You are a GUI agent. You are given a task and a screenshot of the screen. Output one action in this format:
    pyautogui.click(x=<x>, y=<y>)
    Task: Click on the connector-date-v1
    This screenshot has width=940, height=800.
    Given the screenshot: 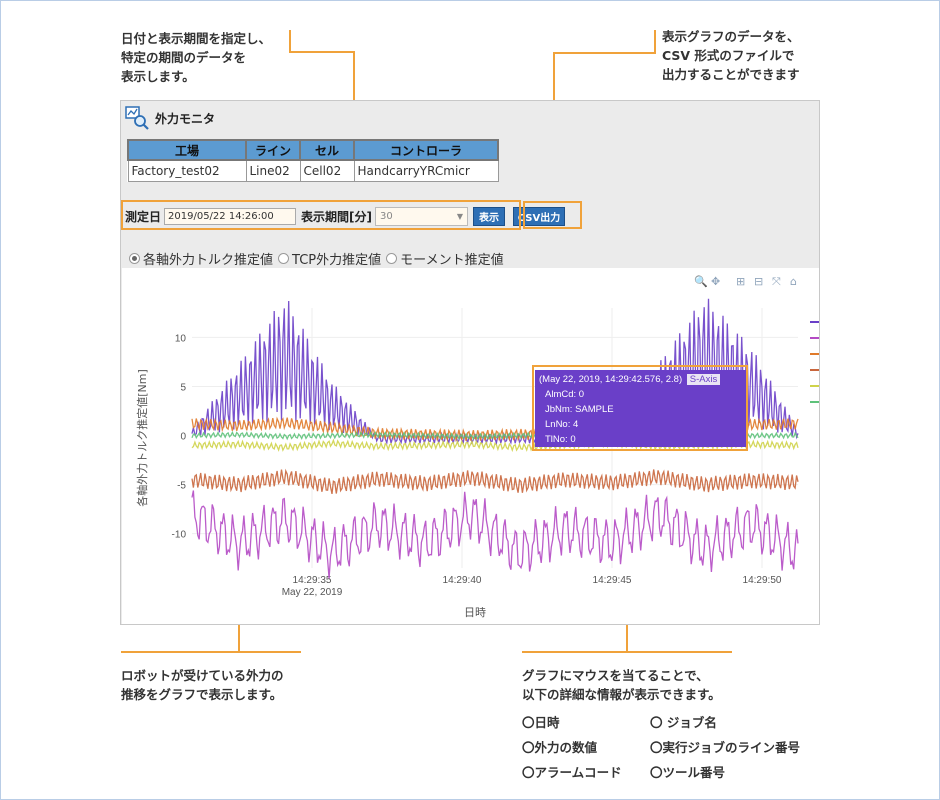 What is the action you would take?
    pyautogui.click(x=290, y=41)
    